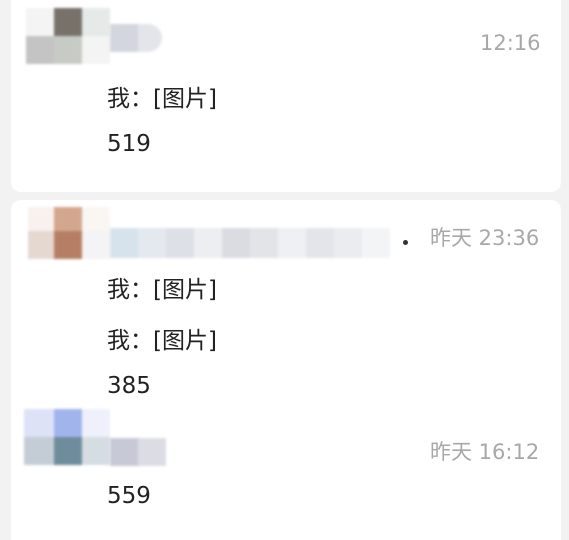  Describe the element at coordinates (510, 43) in the screenshot. I see `message-time: 12:16` at that location.